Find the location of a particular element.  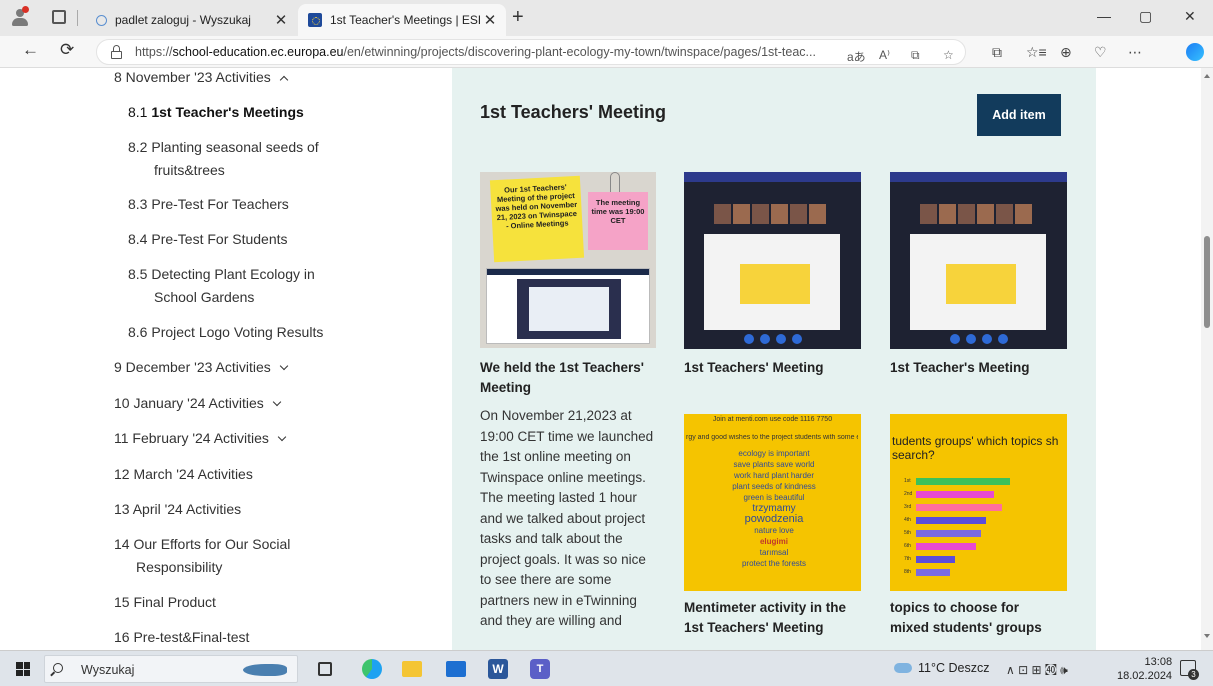

cloud-word: green is beautiful is located at coordinates (774, 497).